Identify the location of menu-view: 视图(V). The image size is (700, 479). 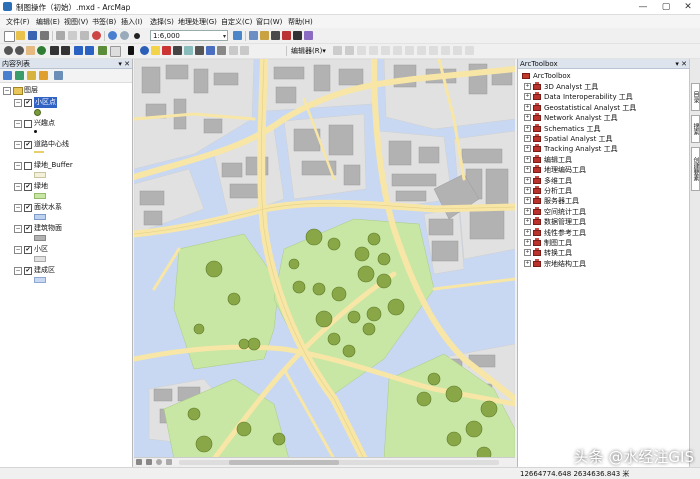
(76, 22).